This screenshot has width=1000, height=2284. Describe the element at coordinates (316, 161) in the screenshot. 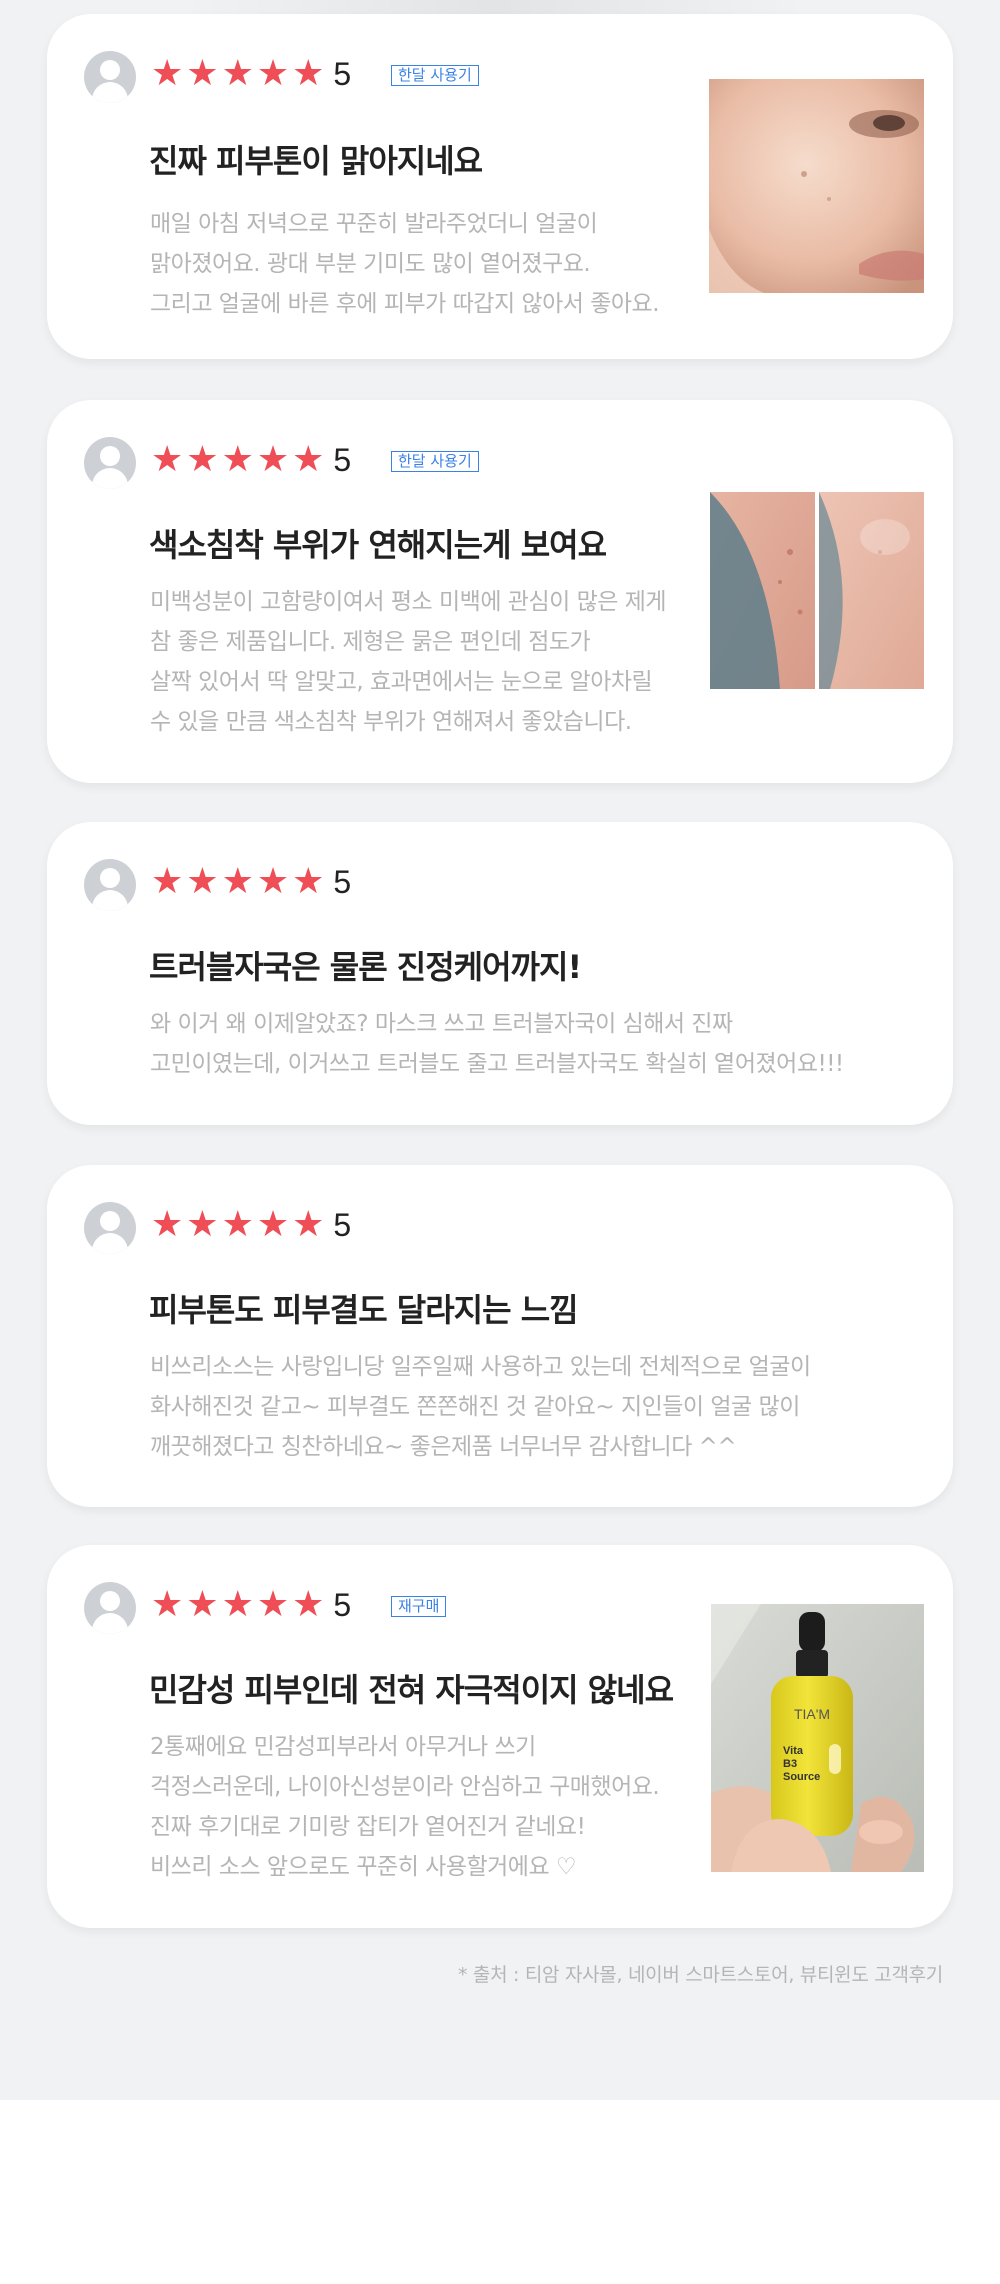

I see `review-title: 진짜 피부톤이 맑아지네요` at that location.